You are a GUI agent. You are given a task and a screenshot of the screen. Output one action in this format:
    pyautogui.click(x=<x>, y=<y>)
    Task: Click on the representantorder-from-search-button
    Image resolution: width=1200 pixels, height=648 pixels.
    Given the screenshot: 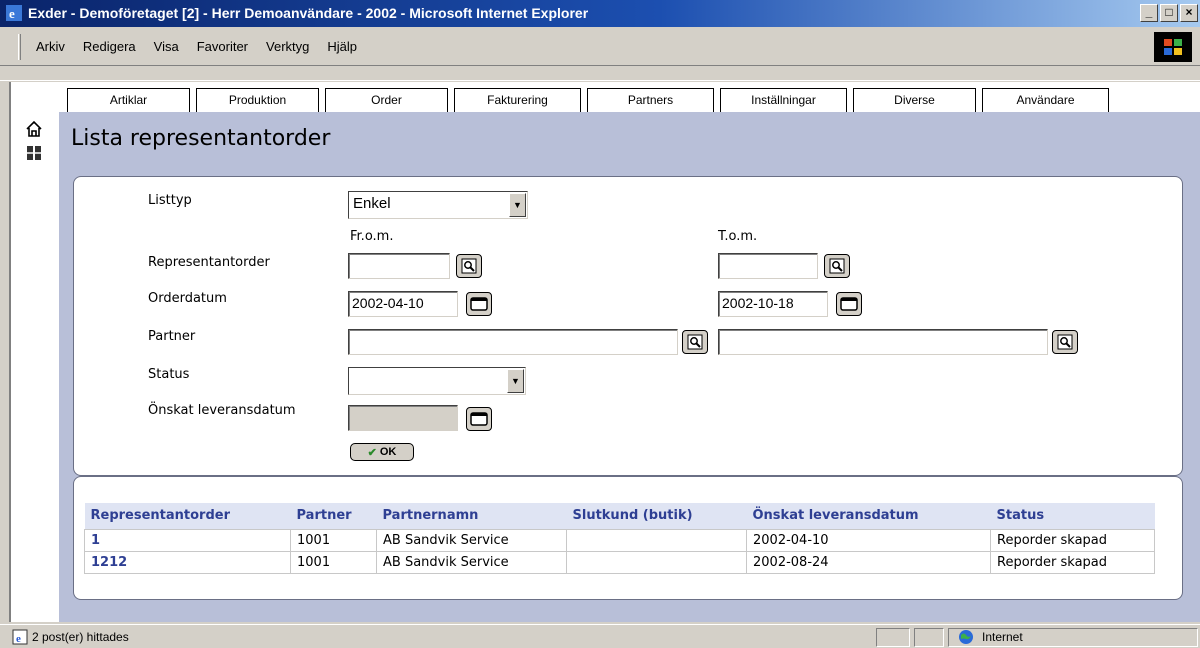 What is the action you would take?
    pyautogui.click(x=469, y=266)
    